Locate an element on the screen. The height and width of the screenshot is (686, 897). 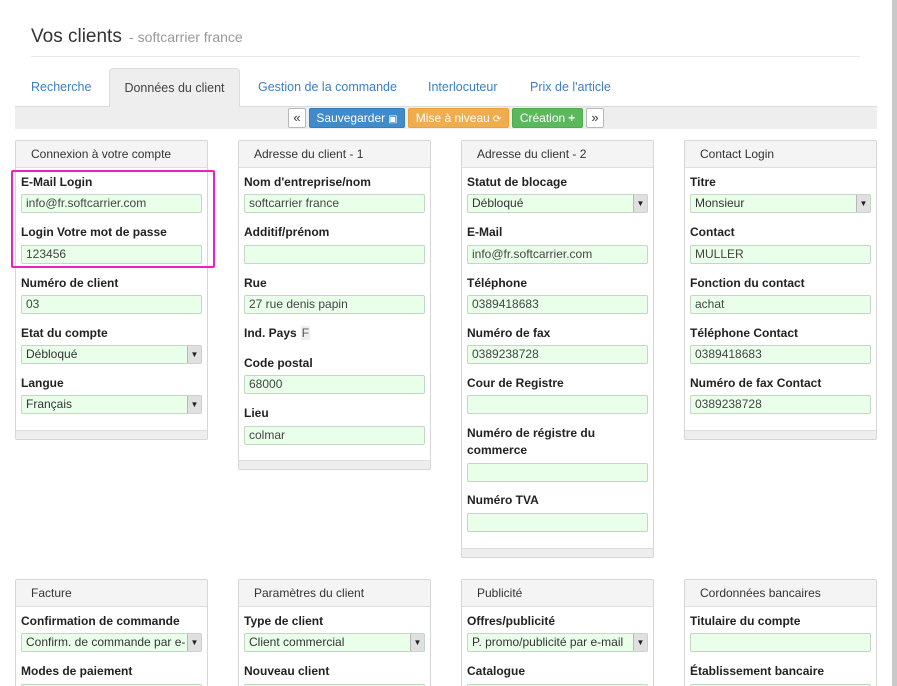
catalog-label: Catalogue is located at coordinates (496, 671).